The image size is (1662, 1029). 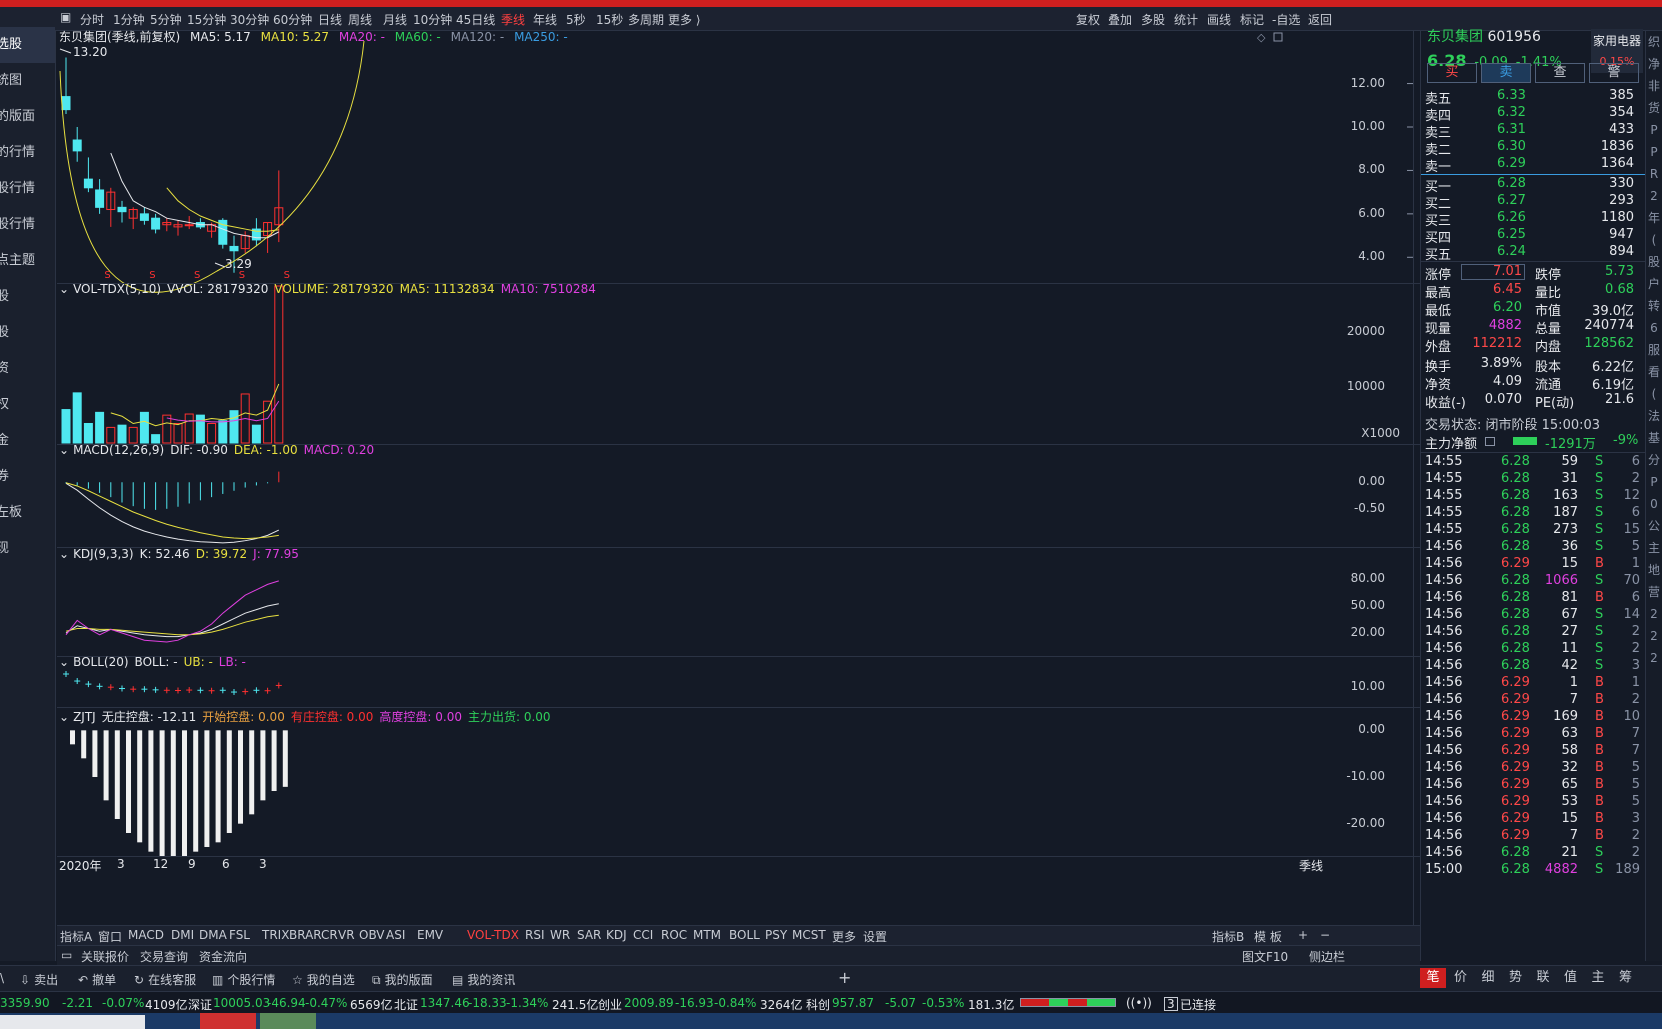 I want to click on indicator-tab: VR, so click(x=346, y=935).